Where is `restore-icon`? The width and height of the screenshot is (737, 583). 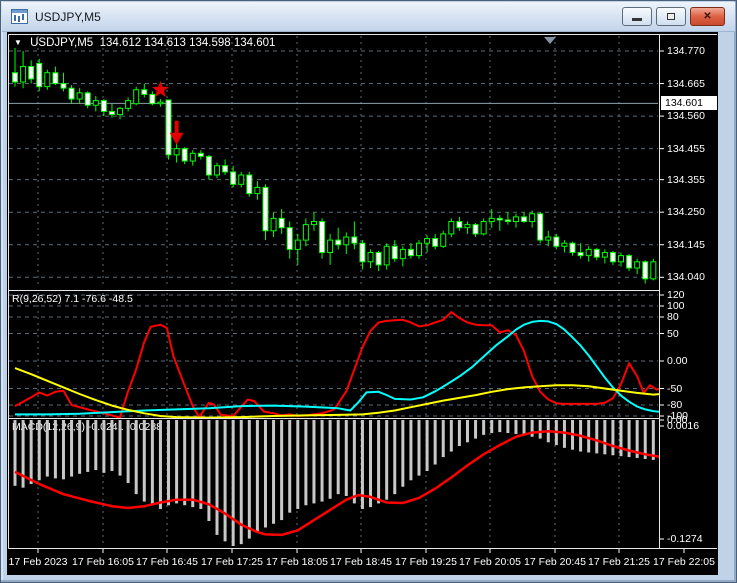 restore-icon is located at coordinates (671, 16).